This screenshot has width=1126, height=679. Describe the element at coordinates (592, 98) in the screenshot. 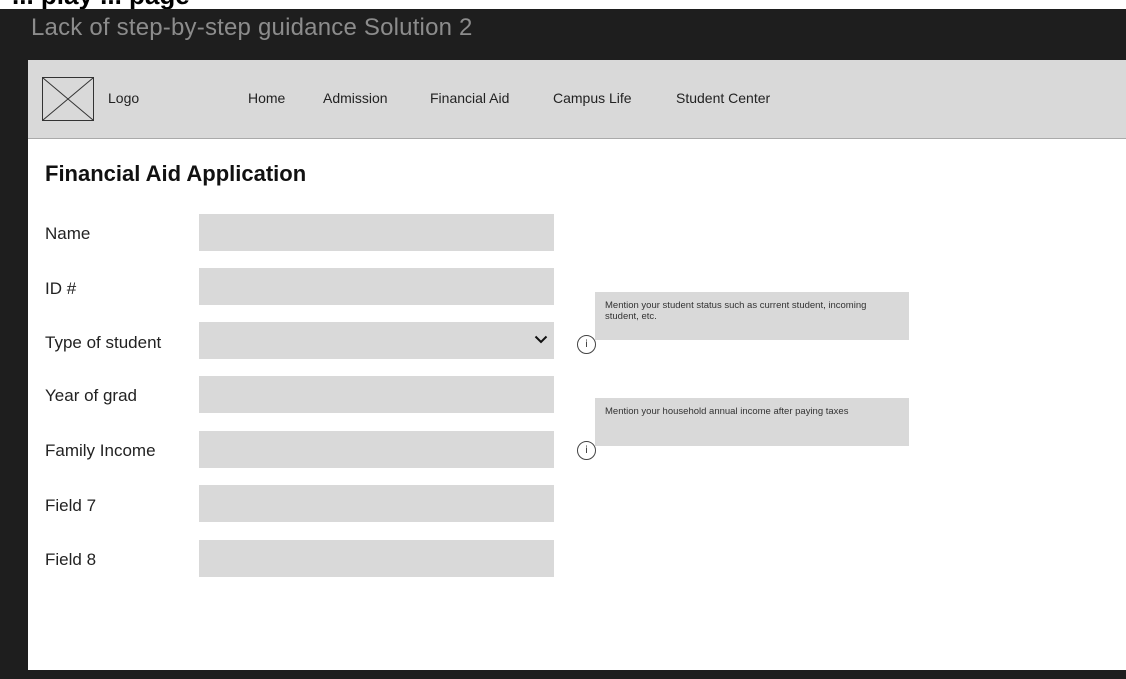

I see `nav-item-campus-life: Campus Life` at that location.